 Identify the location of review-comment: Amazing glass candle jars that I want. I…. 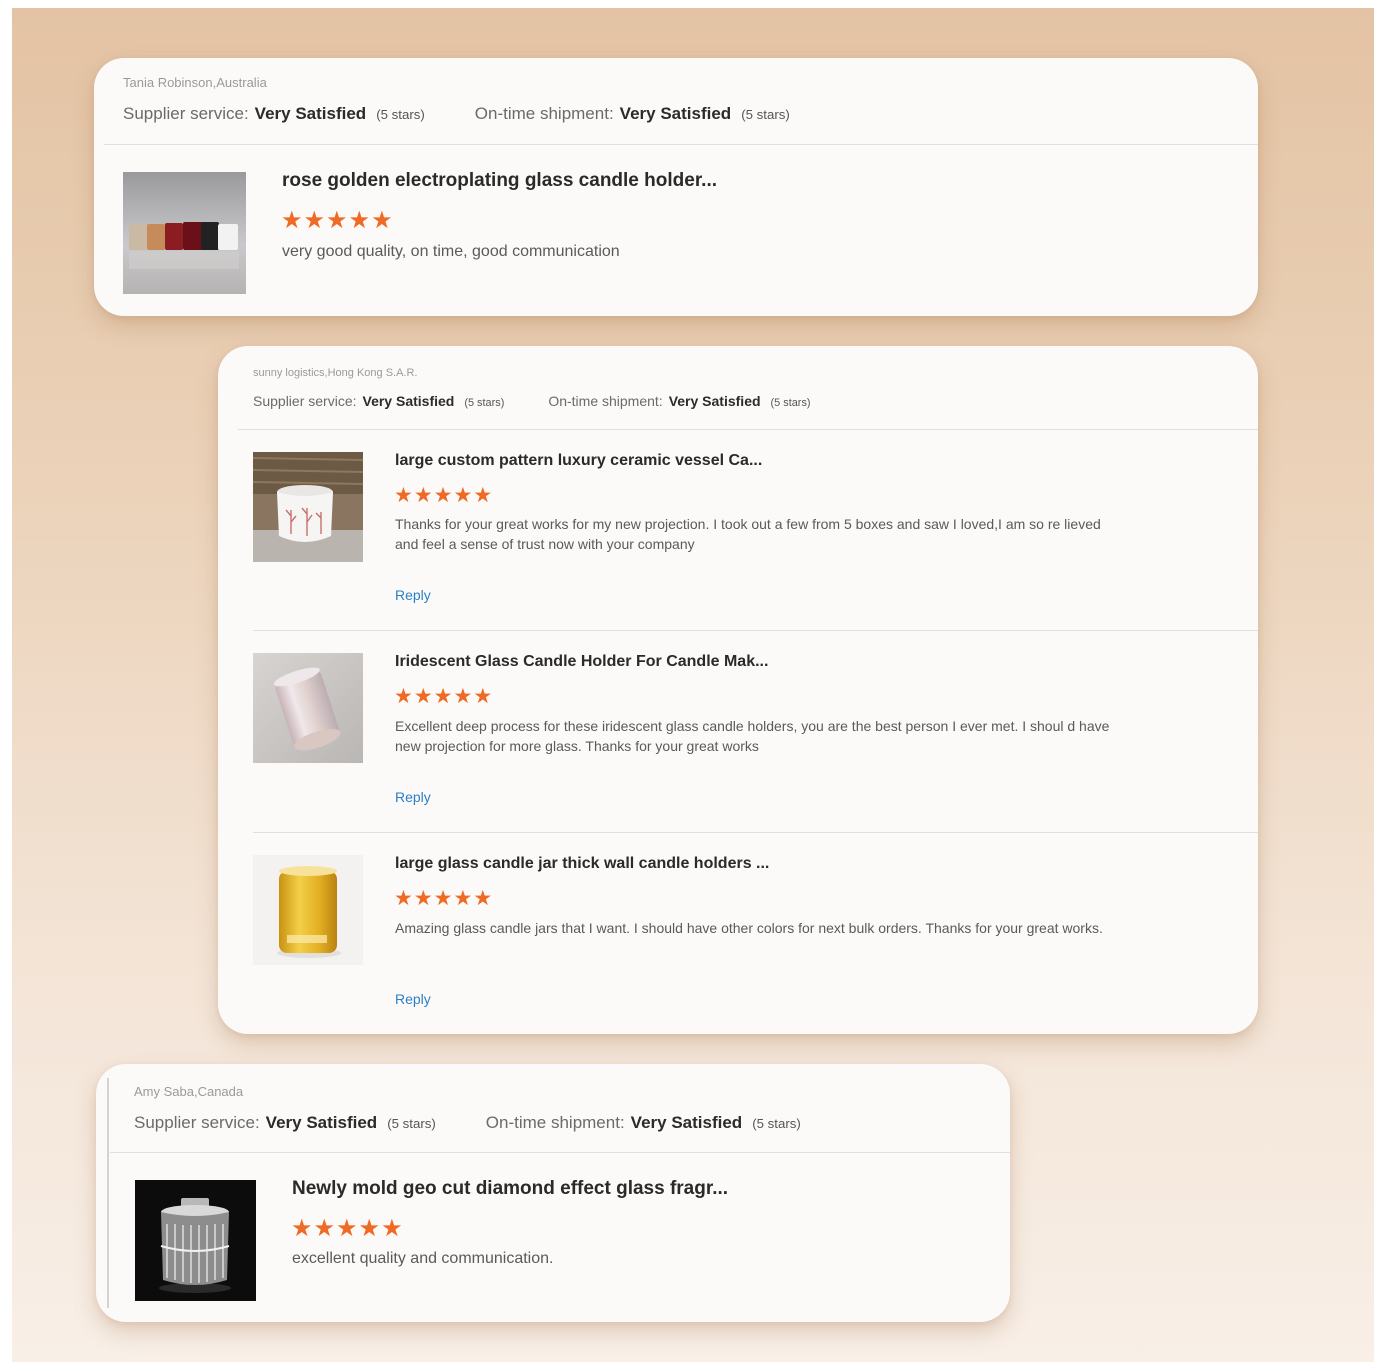
(749, 928).